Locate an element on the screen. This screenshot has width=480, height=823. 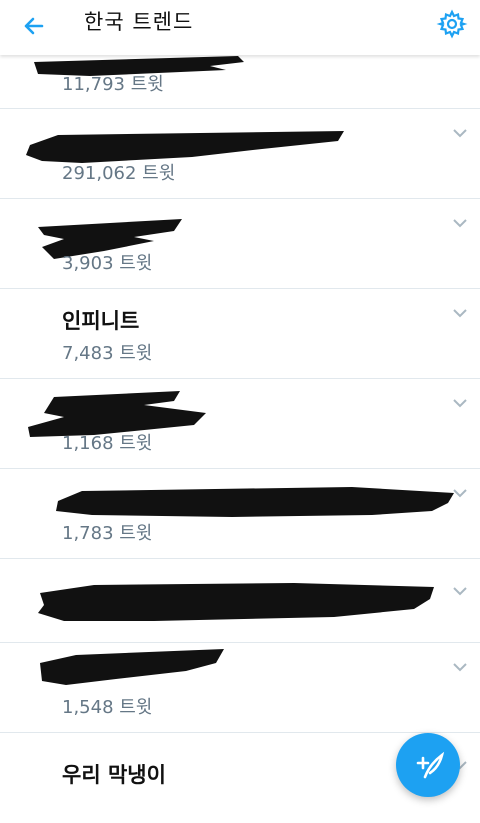
trend-row: 1,168 트윗 is located at coordinates (240, 424).